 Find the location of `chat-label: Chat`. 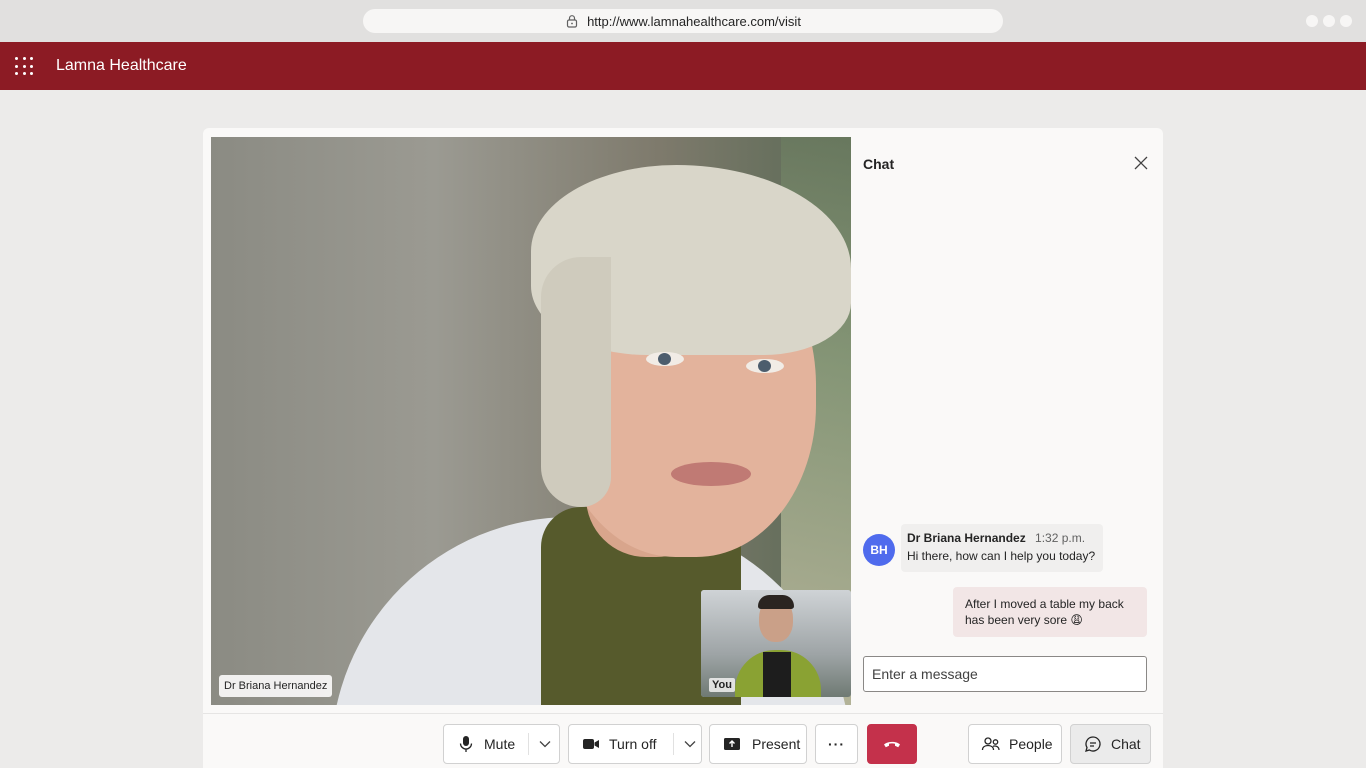

chat-label: Chat is located at coordinates (1126, 744).